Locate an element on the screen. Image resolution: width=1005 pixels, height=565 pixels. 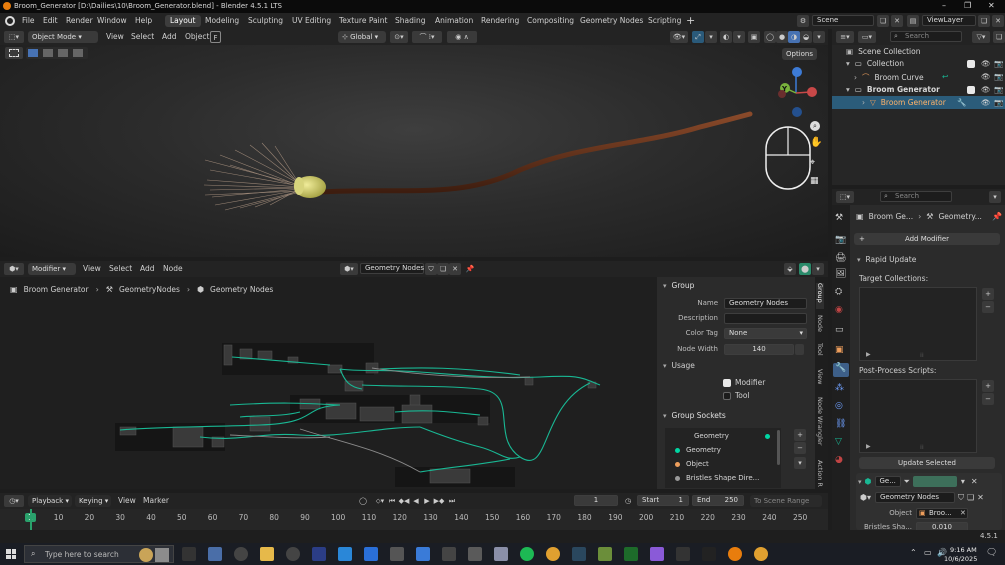
node-width-reset-icon is located at coordinates (799, 349).